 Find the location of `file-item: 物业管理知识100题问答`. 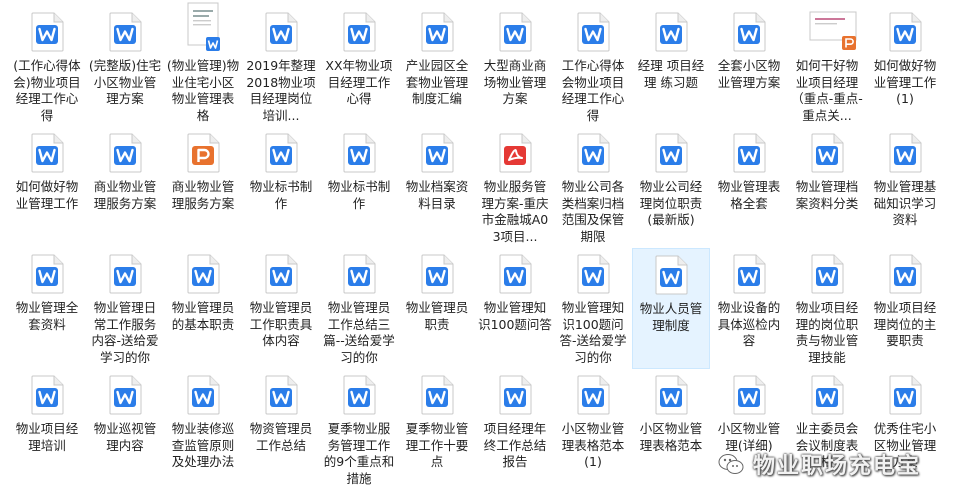

file-item: 物业管理知识100题问答 is located at coordinates (515, 308).